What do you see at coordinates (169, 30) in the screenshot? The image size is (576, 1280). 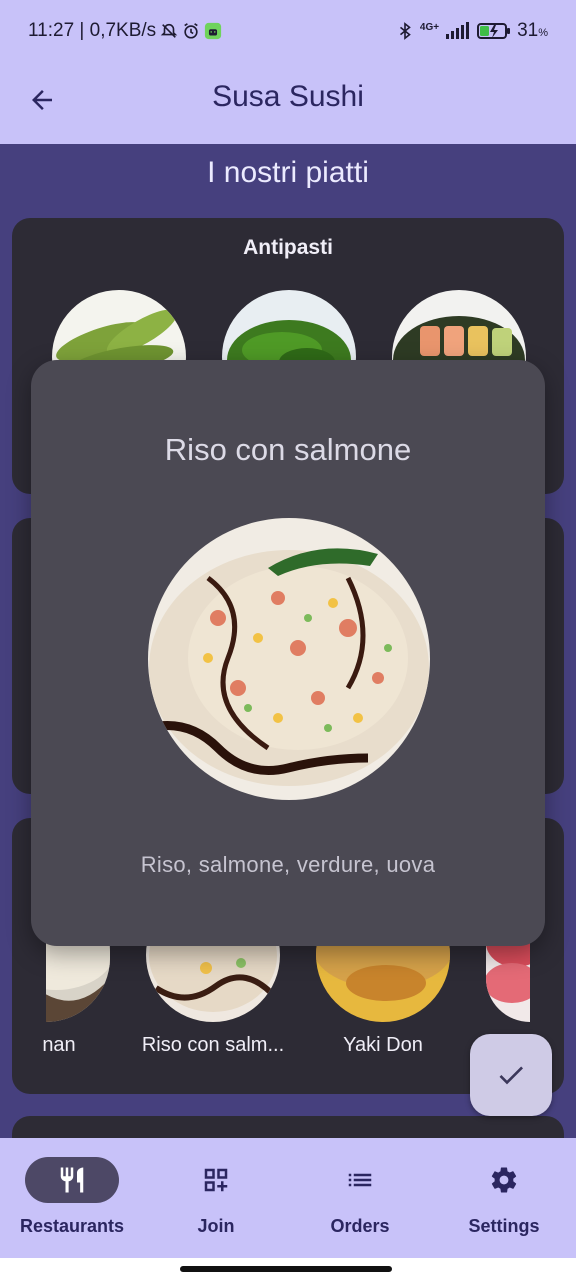 I see `bell-off-icon` at bounding box center [169, 30].